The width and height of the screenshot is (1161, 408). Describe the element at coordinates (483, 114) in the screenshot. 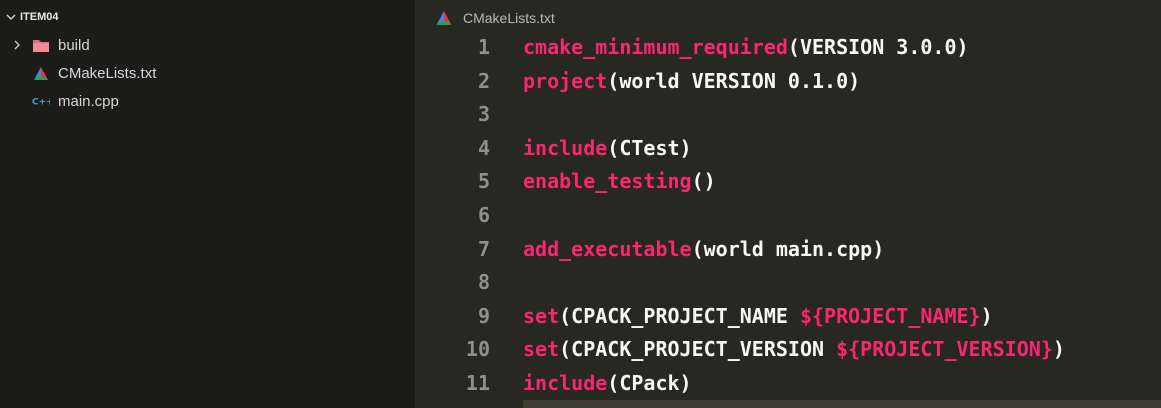

I see `line-number: 3` at that location.